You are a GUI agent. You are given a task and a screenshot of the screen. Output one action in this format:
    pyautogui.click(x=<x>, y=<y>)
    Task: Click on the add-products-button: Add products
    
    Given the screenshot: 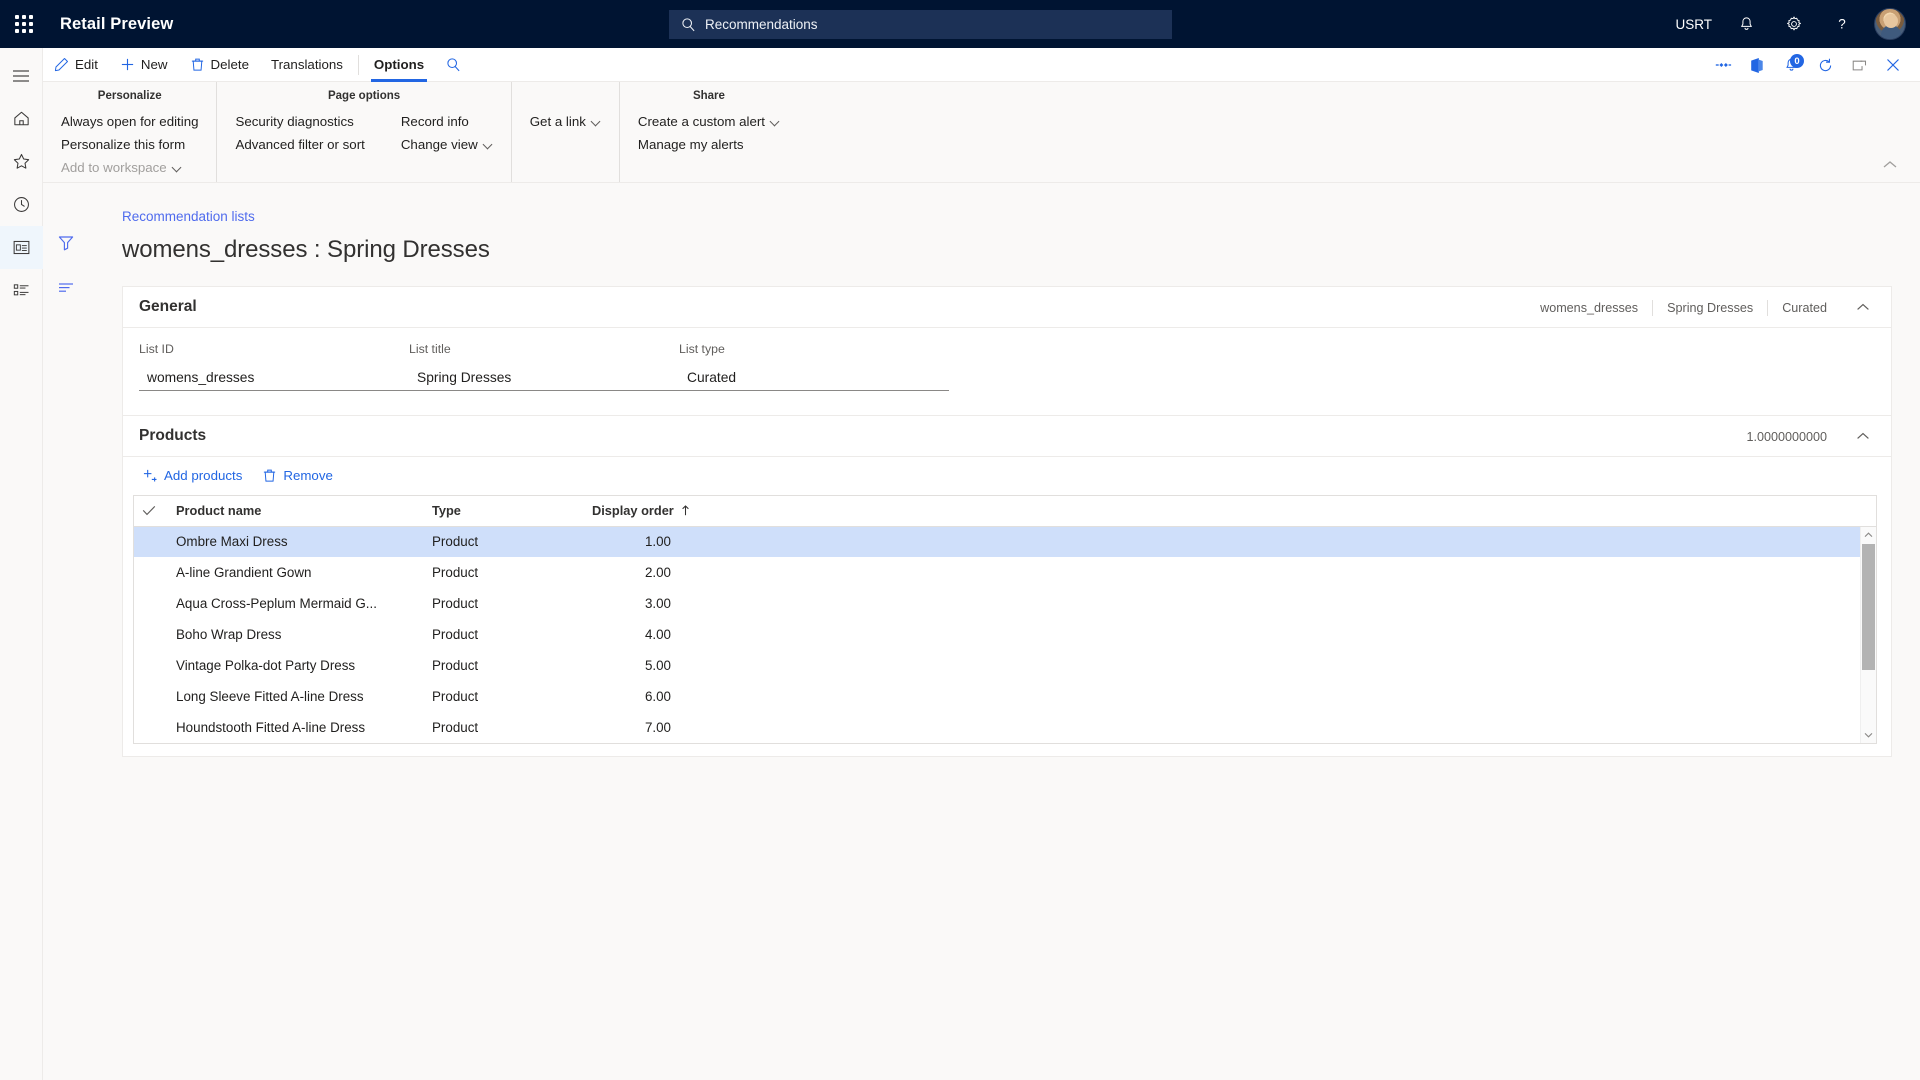 What is the action you would take?
    pyautogui.click(x=192, y=475)
    